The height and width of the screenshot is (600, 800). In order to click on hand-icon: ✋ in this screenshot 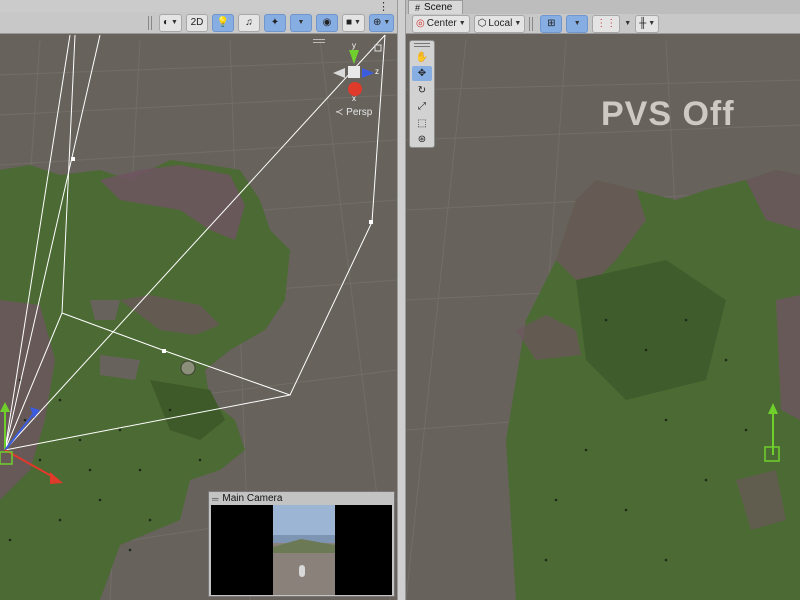, I will do `click(422, 57)`.